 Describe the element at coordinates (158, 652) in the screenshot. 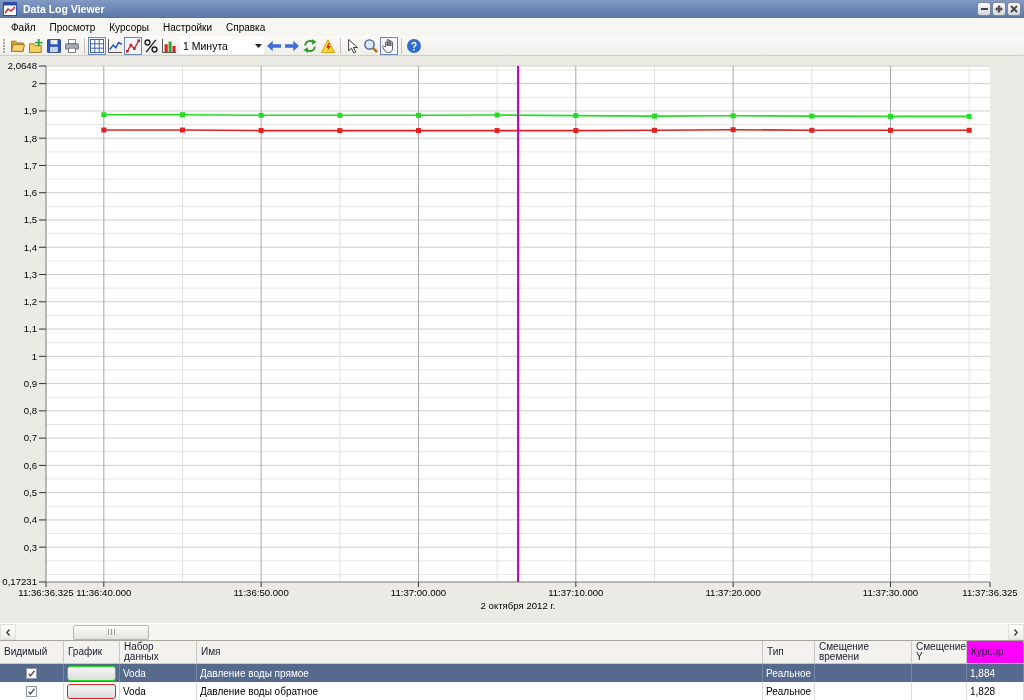

I see `column-header: Набор данных` at that location.